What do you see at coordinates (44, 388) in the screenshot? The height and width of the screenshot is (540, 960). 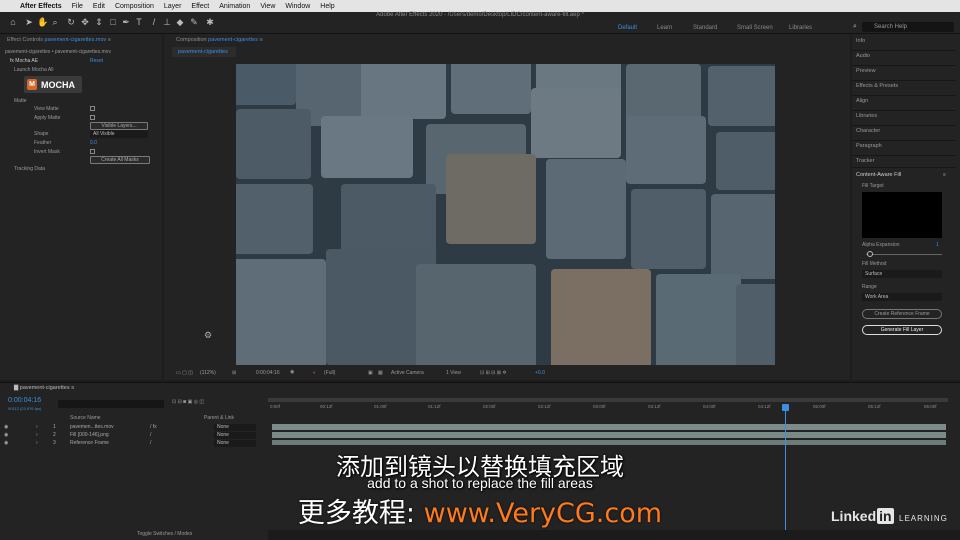 I see `timeline-tab: ▇ pavement-cigarettes ≡` at bounding box center [44, 388].